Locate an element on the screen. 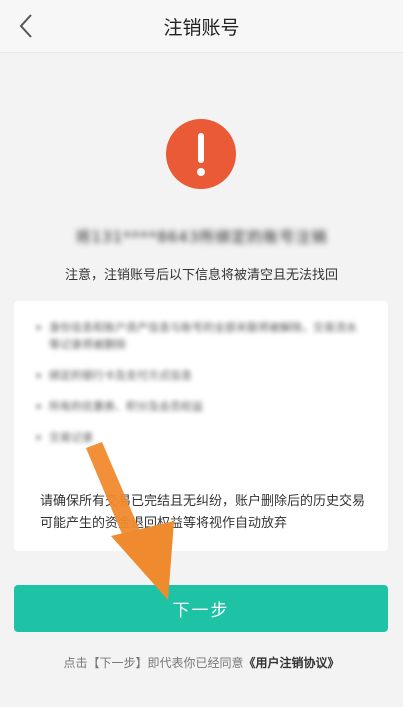  next-step-button: 下一步 is located at coordinates (201, 608).